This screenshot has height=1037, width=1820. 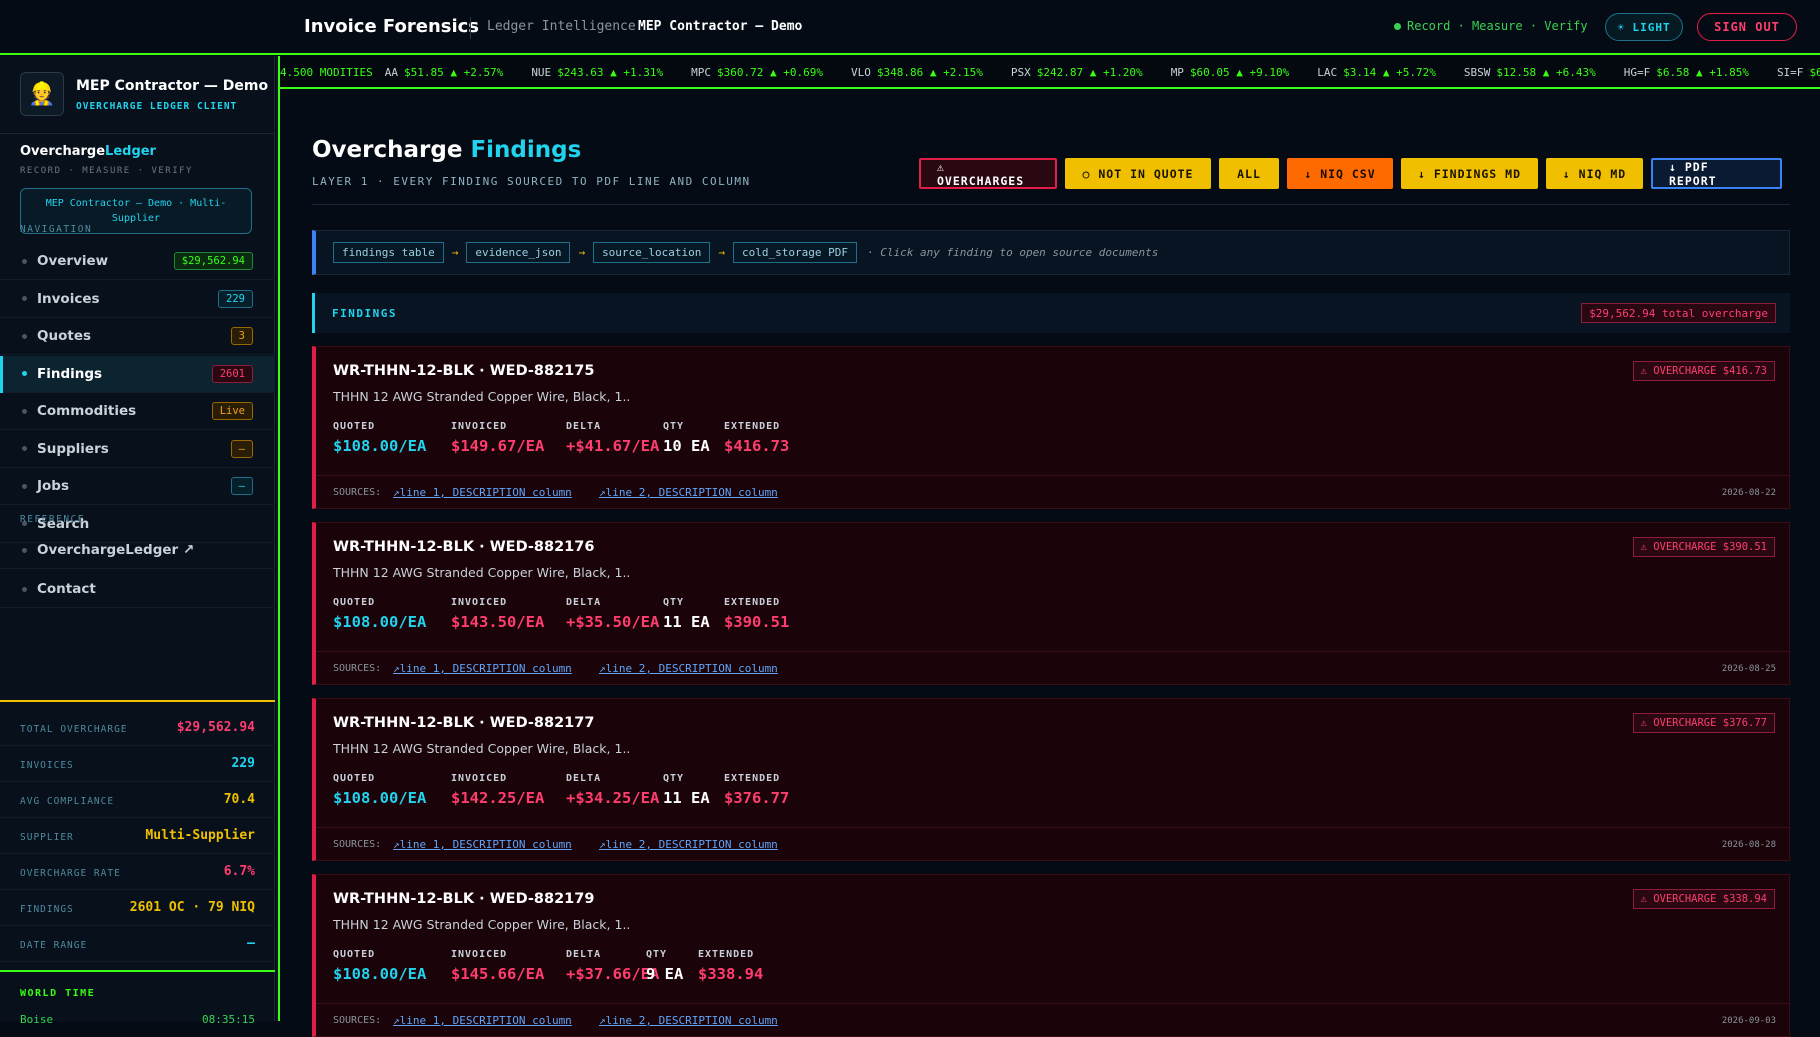 What do you see at coordinates (757, 798) in the screenshot?
I see `field-value: $376.77` at bounding box center [757, 798].